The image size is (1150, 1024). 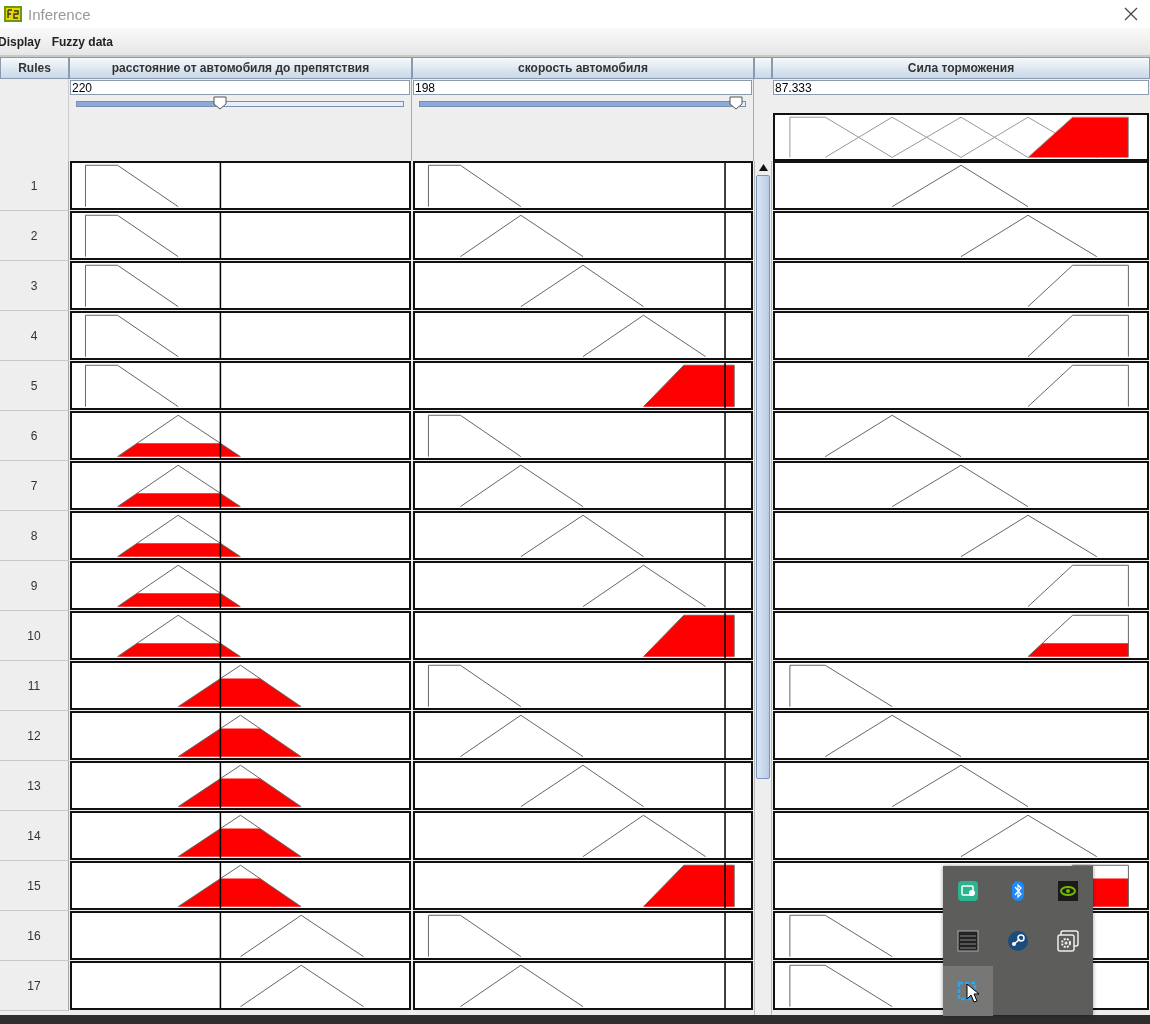 What do you see at coordinates (763, 477) in the screenshot?
I see `scroll-thumb` at bounding box center [763, 477].